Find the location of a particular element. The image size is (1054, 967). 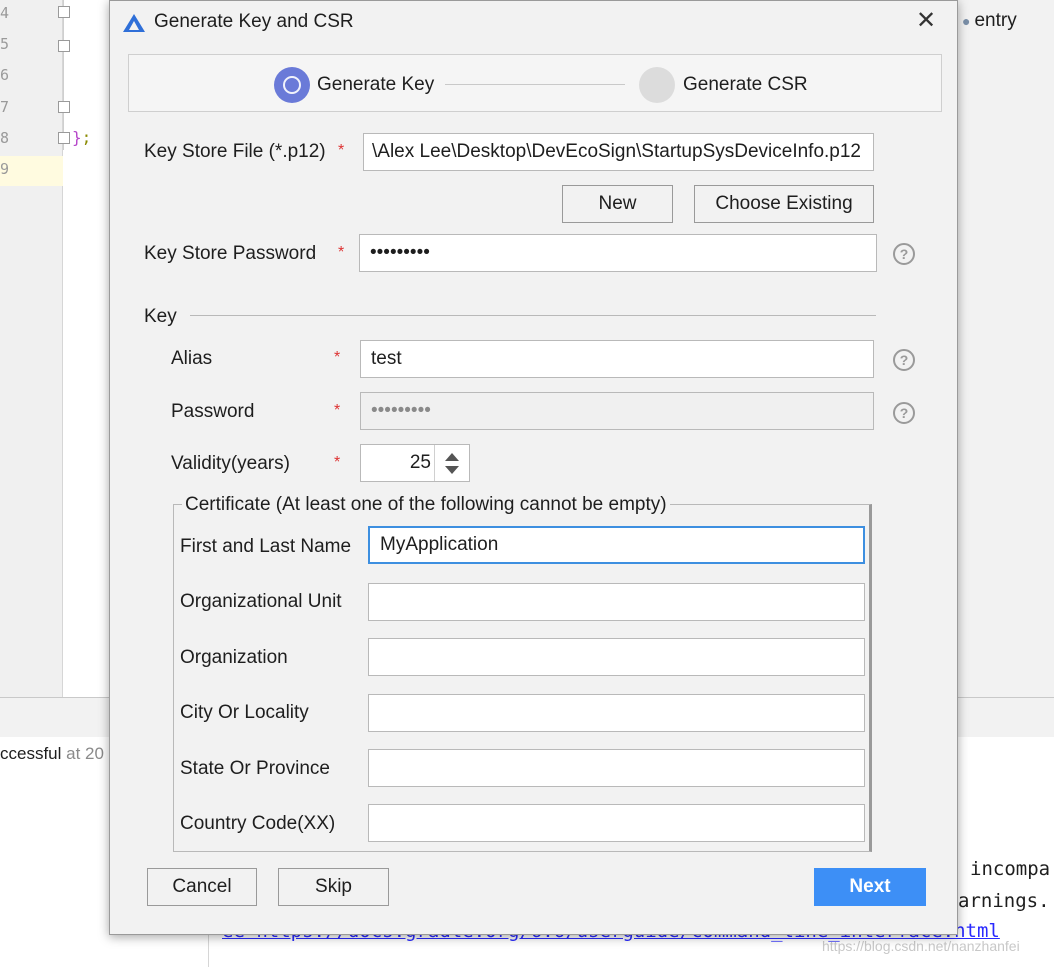

build-status-text: ccessful is located at coordinates (31, 753).